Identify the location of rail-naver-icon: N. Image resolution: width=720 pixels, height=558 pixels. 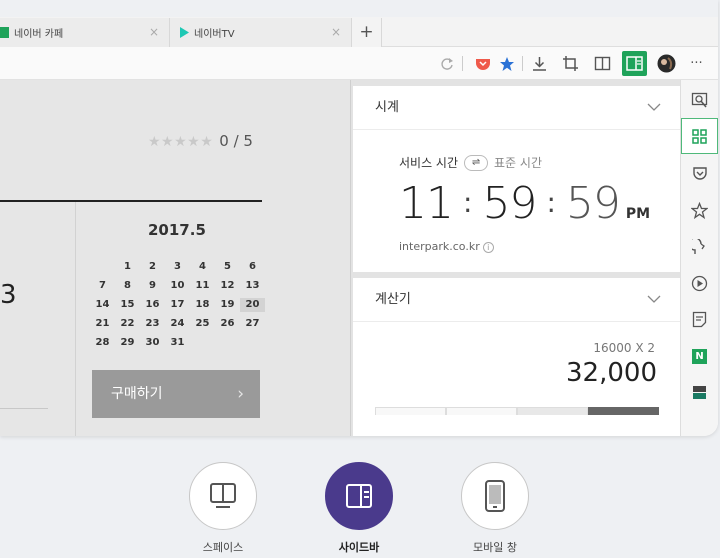
(699, 356).